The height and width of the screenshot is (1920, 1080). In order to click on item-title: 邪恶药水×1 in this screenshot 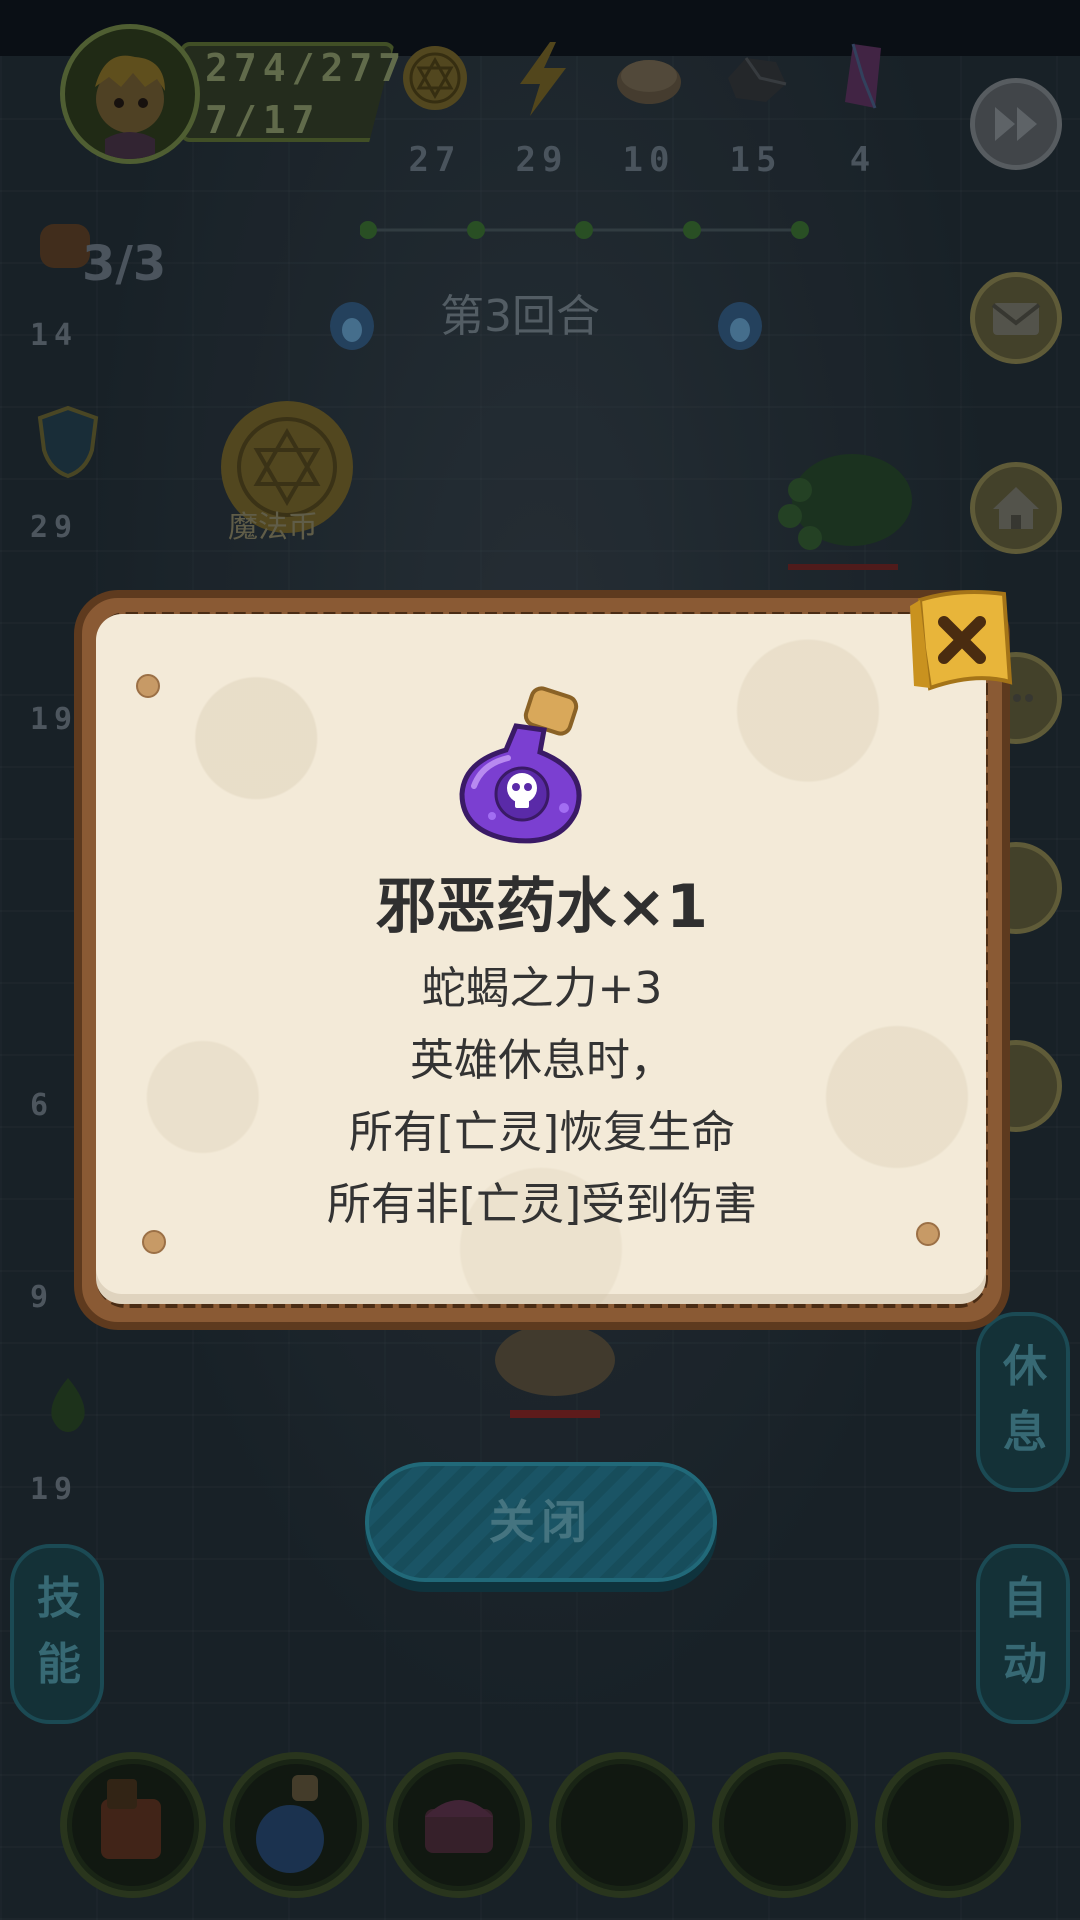, I will do `click(542, 907)`.